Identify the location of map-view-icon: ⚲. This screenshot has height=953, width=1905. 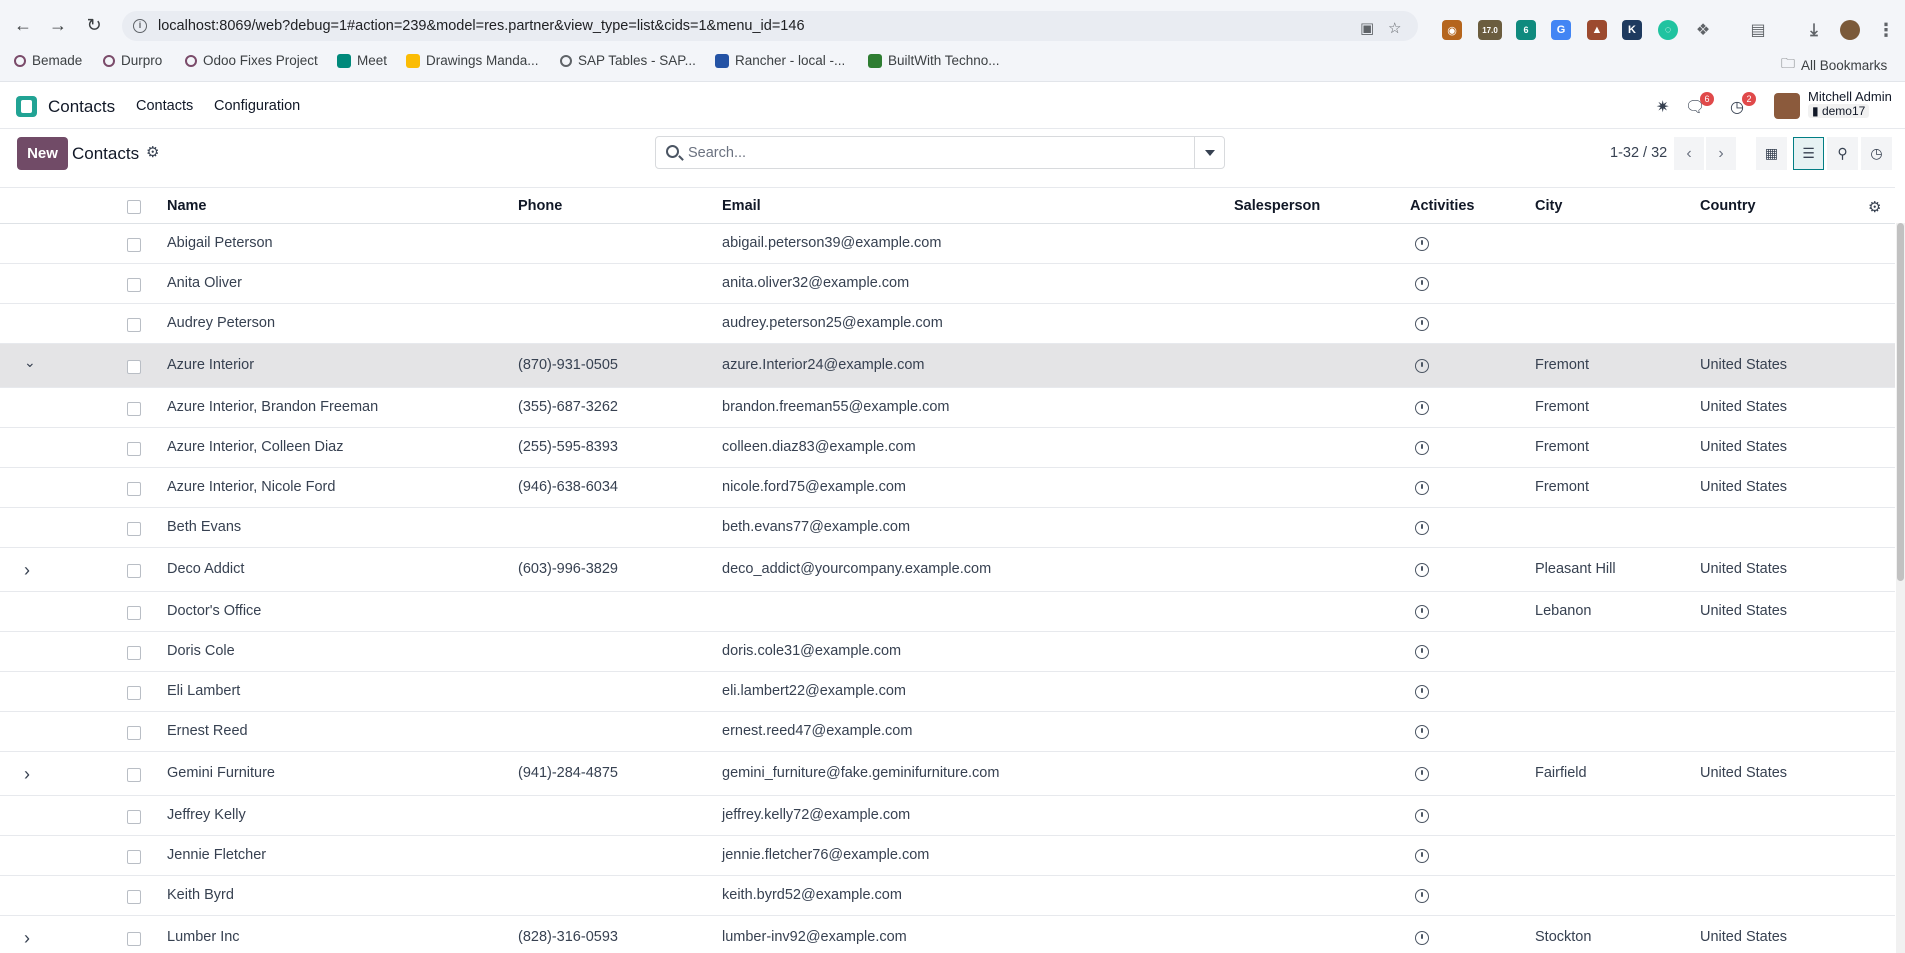
(1842, 153).